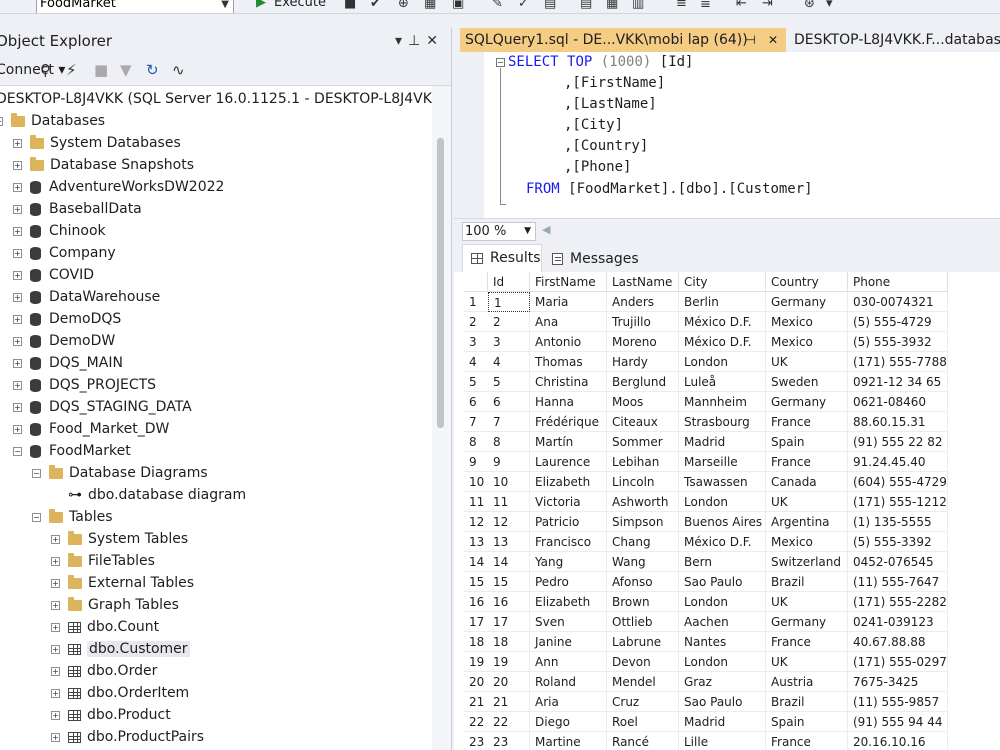 Image resolution: width=1000 pixels, height=750 pixels. I want to click on cell-lastname: Lincoln, so click(643, 482).